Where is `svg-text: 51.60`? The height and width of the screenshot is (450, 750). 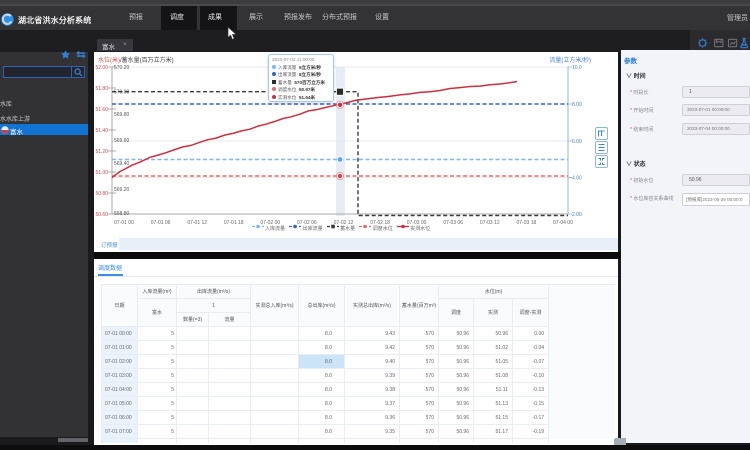 svg-text: 51.60 is located at coordinates (101, 110).